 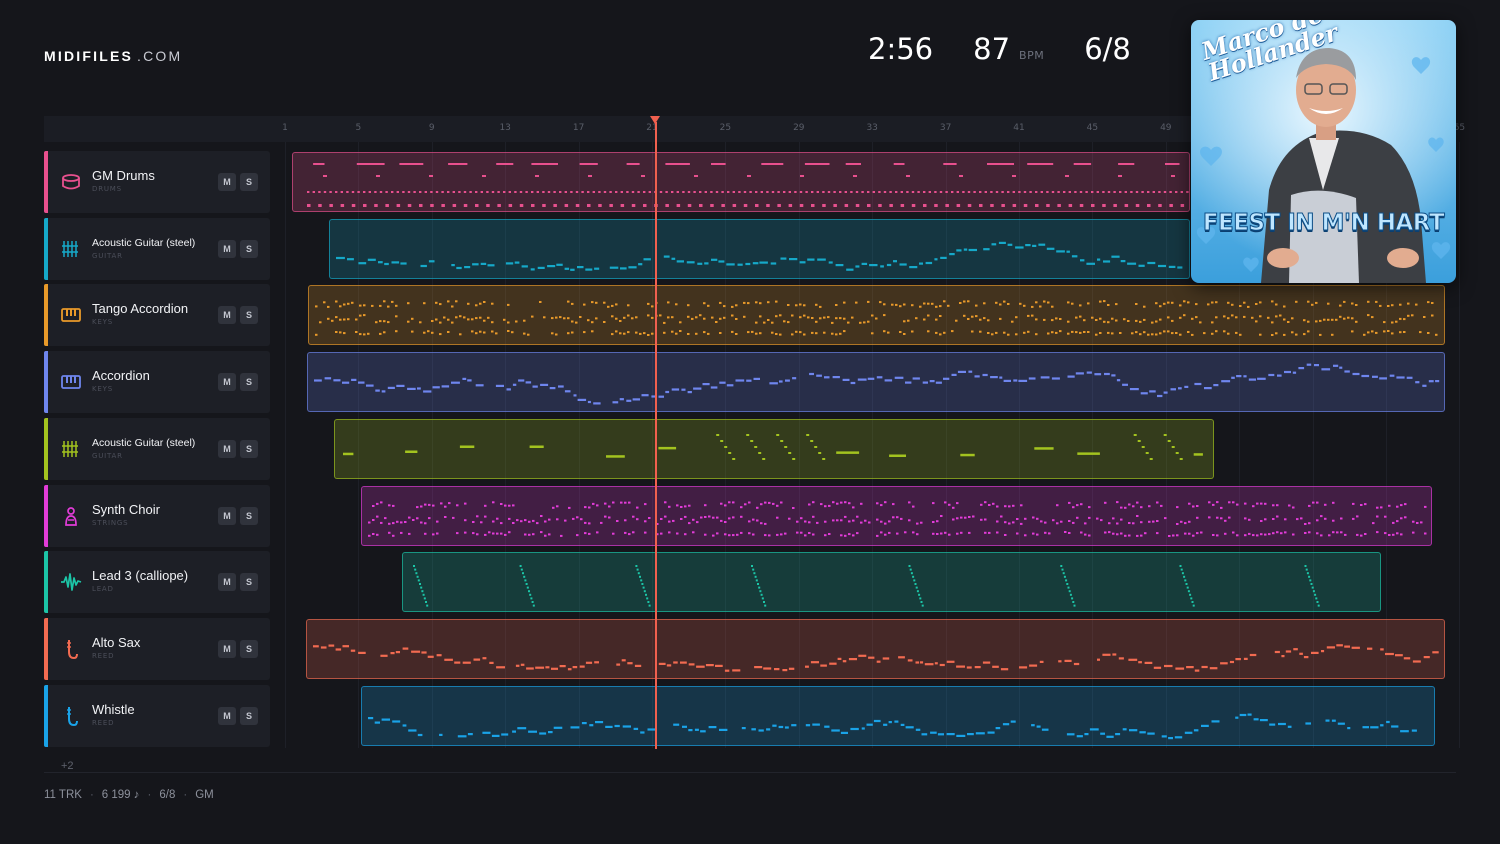 I want to click on midi-standard: GM, so click(x=204, y=795).